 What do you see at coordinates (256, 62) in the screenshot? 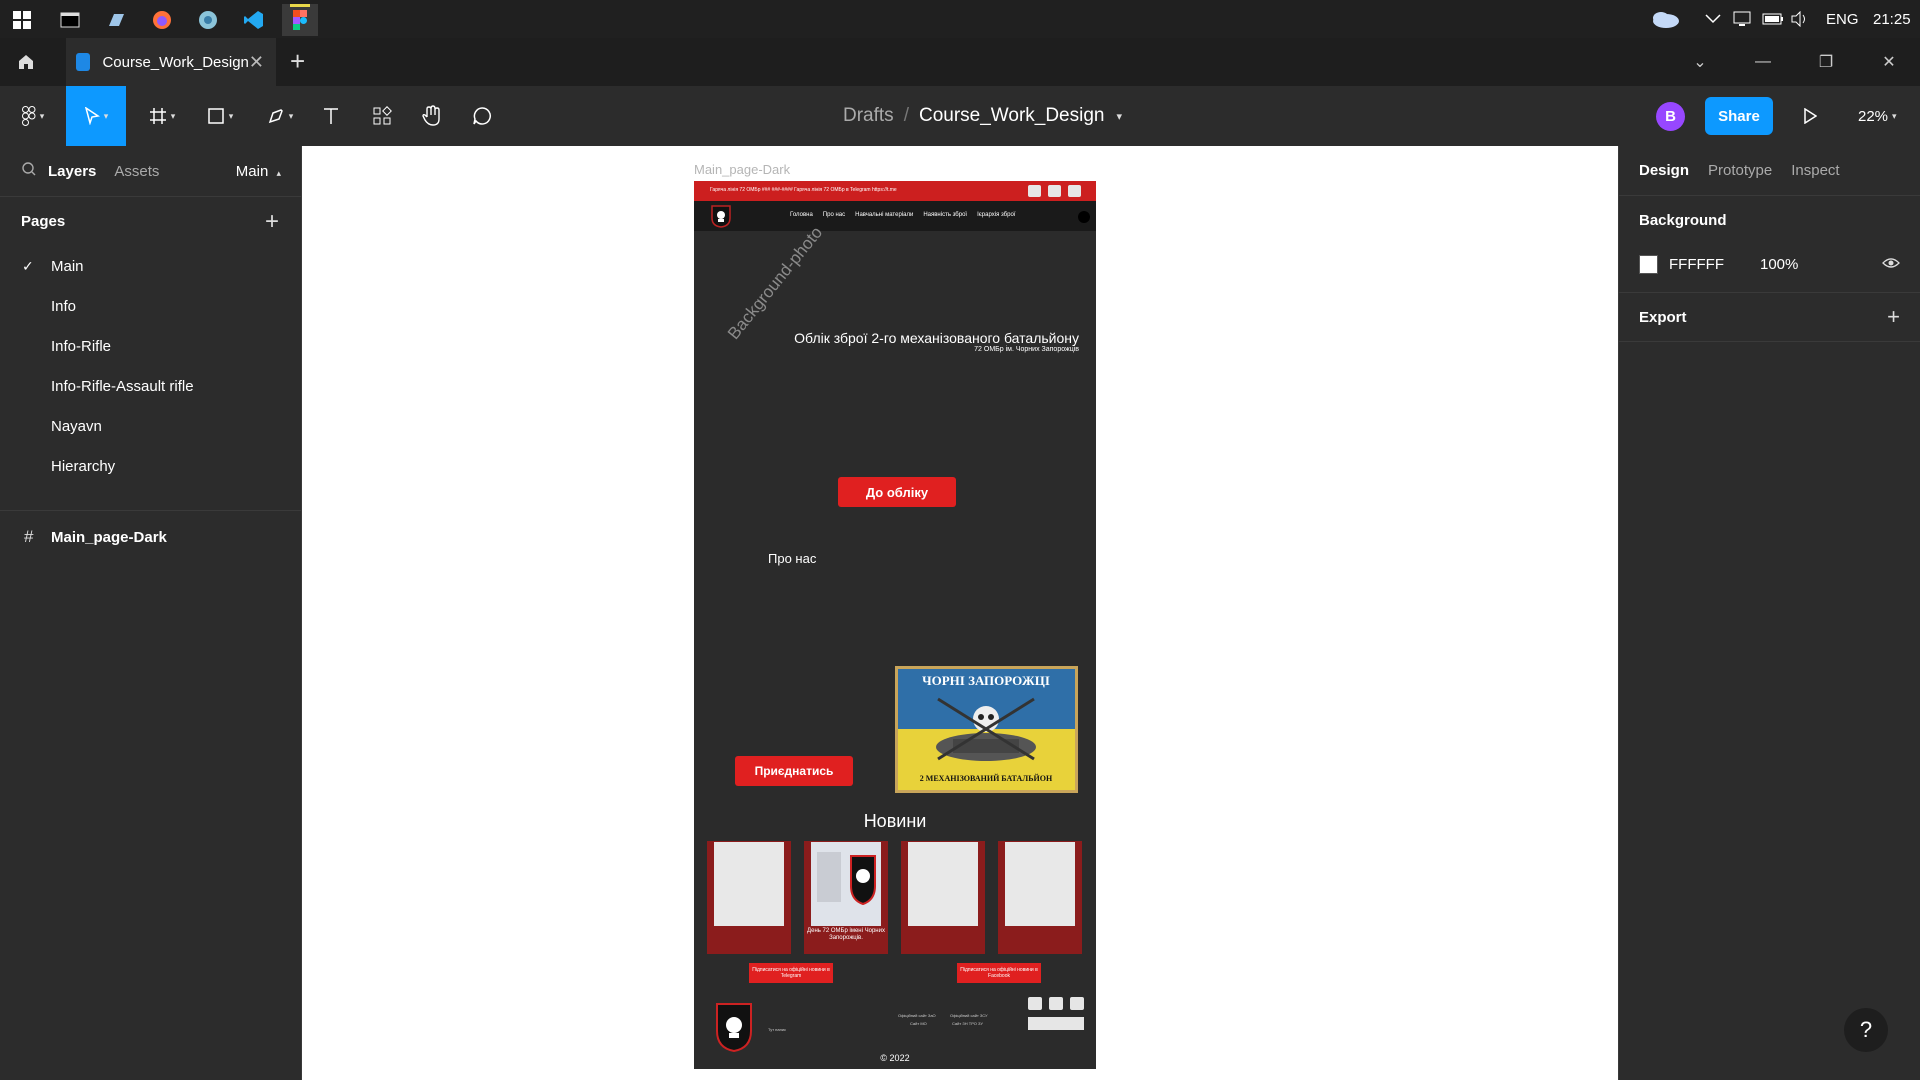
I see `close-tab-icon: ✕` at bounding box center [256, 62].